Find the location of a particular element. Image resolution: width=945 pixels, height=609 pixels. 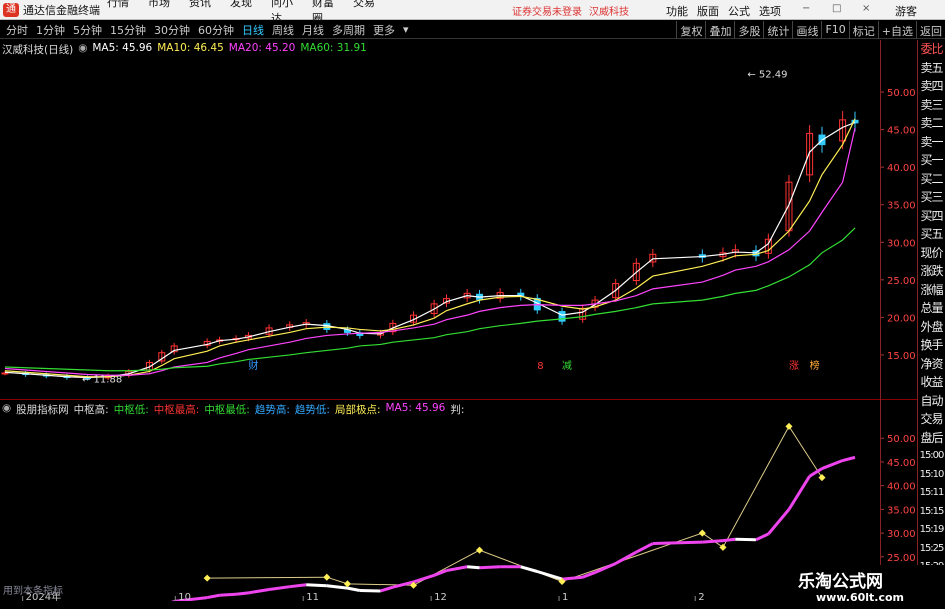

menu-item-formula: 公式 is located at coordinates (739, 11).